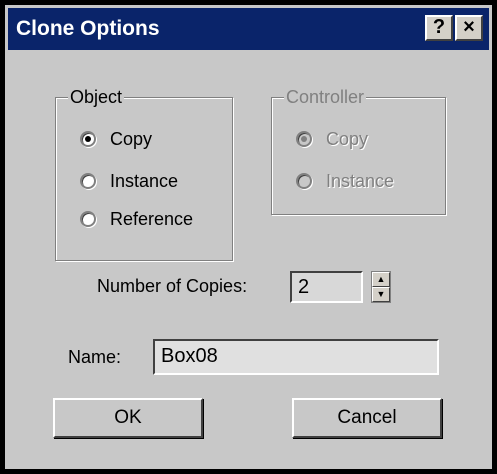 Image resolution: width=497 pixels, height=474 pixels. What do you see at coordinates (381, 279) in the screenshot?
I see `spinner-up-arrow-icon: ▲` at bounding box center [381, 279].